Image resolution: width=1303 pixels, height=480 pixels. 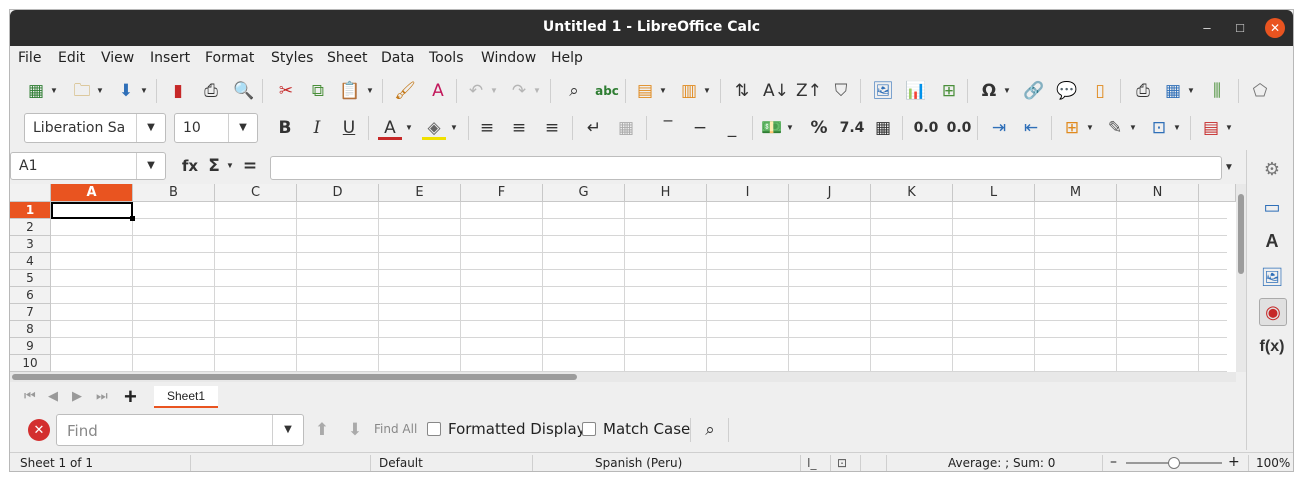 I want to click on font-size-combo: 10 ▼, so click(x=216, y=128).